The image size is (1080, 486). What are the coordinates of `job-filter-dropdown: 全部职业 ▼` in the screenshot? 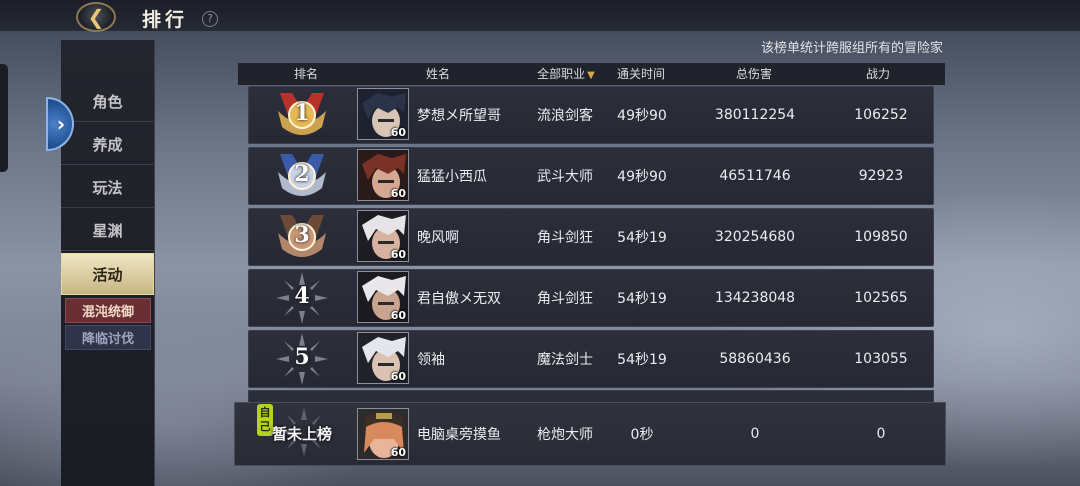 It's located at (566, 74).